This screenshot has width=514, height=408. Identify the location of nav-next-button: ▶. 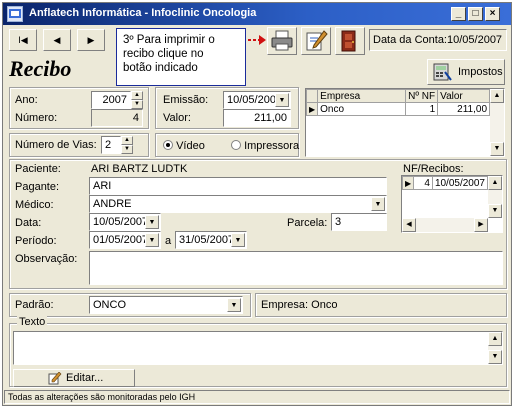
(91, 40).